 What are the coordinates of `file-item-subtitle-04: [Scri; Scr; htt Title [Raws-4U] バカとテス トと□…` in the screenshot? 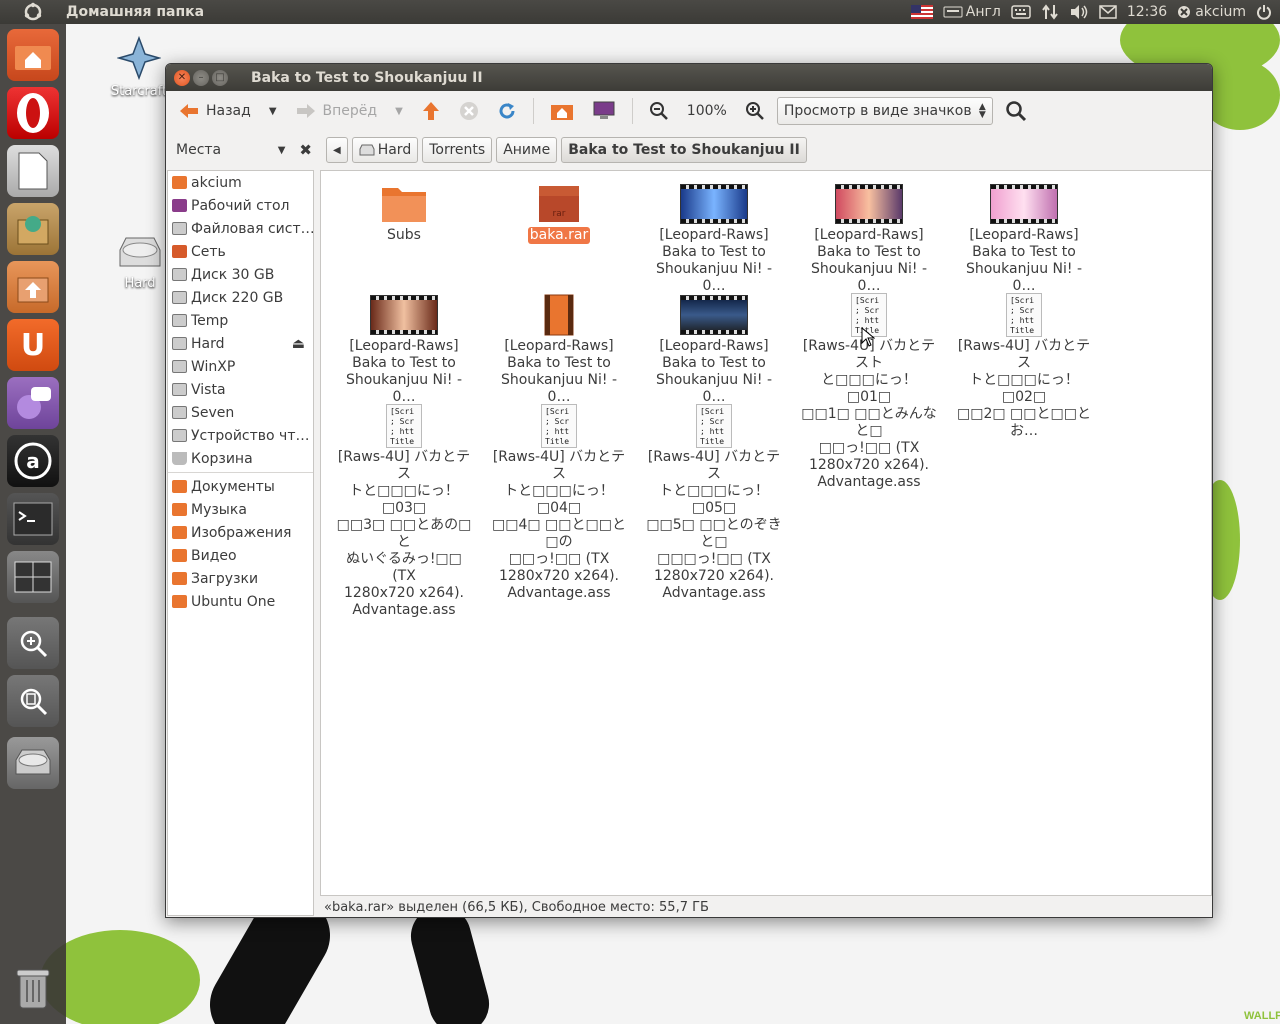 It's located at (559, 503).